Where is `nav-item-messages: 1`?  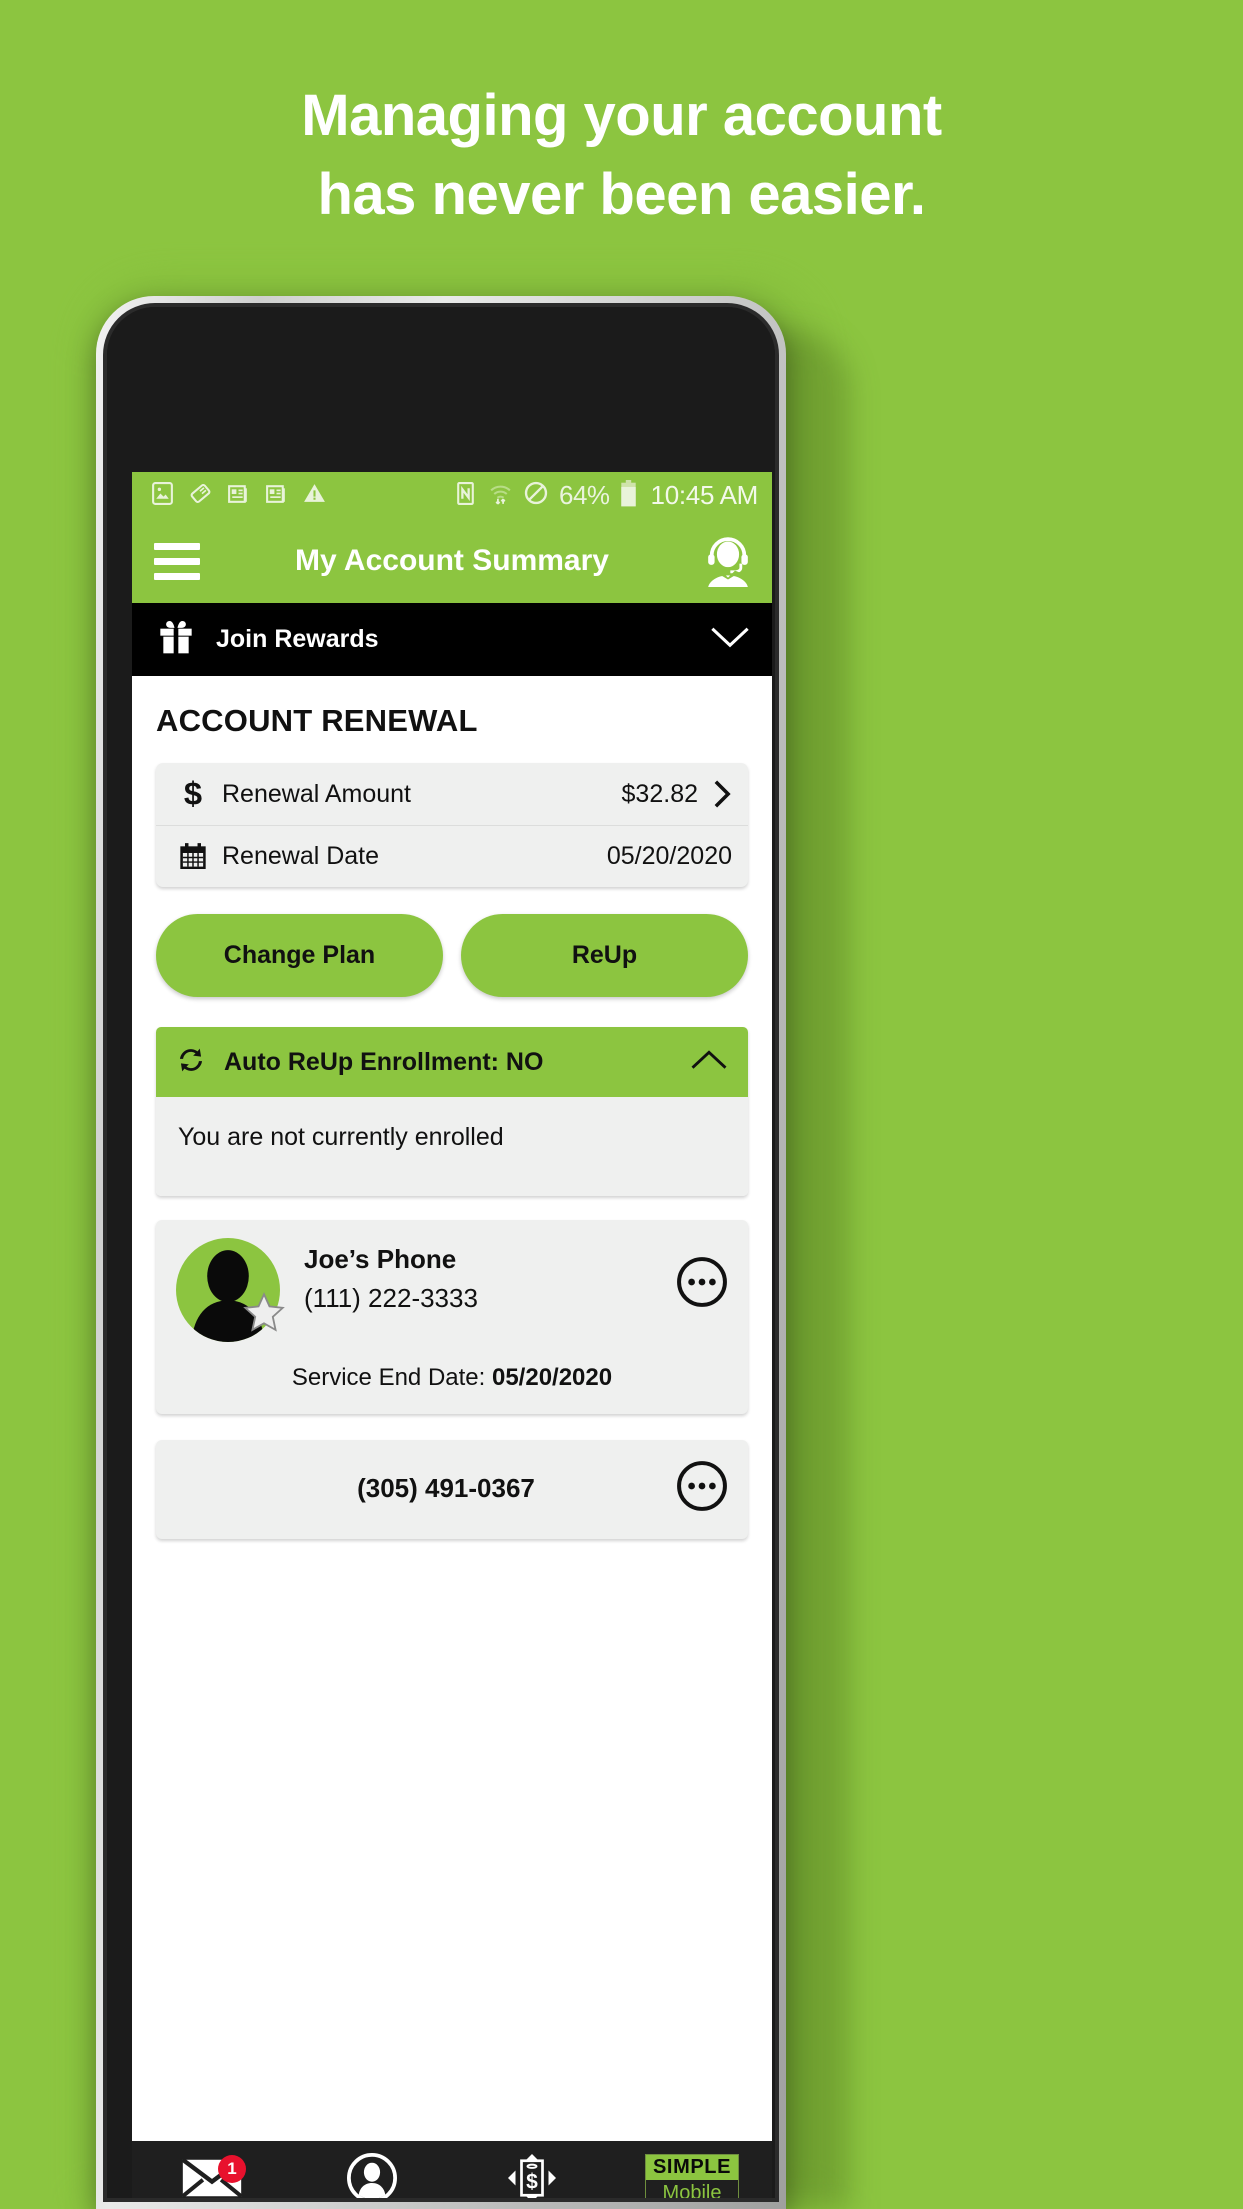 nav-item-messages: 1 is located at coordinates (212, 2169).